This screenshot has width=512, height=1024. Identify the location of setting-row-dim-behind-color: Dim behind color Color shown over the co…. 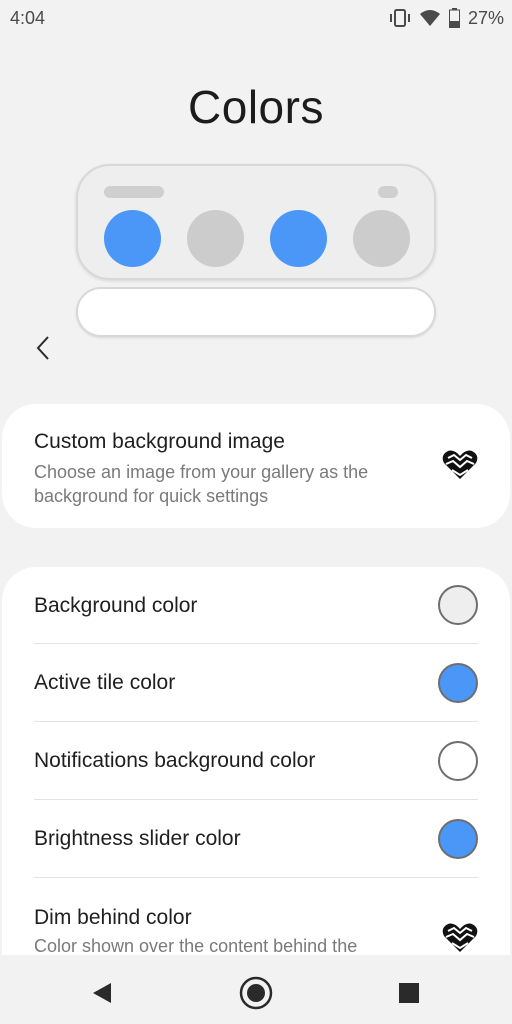
(256, 918).